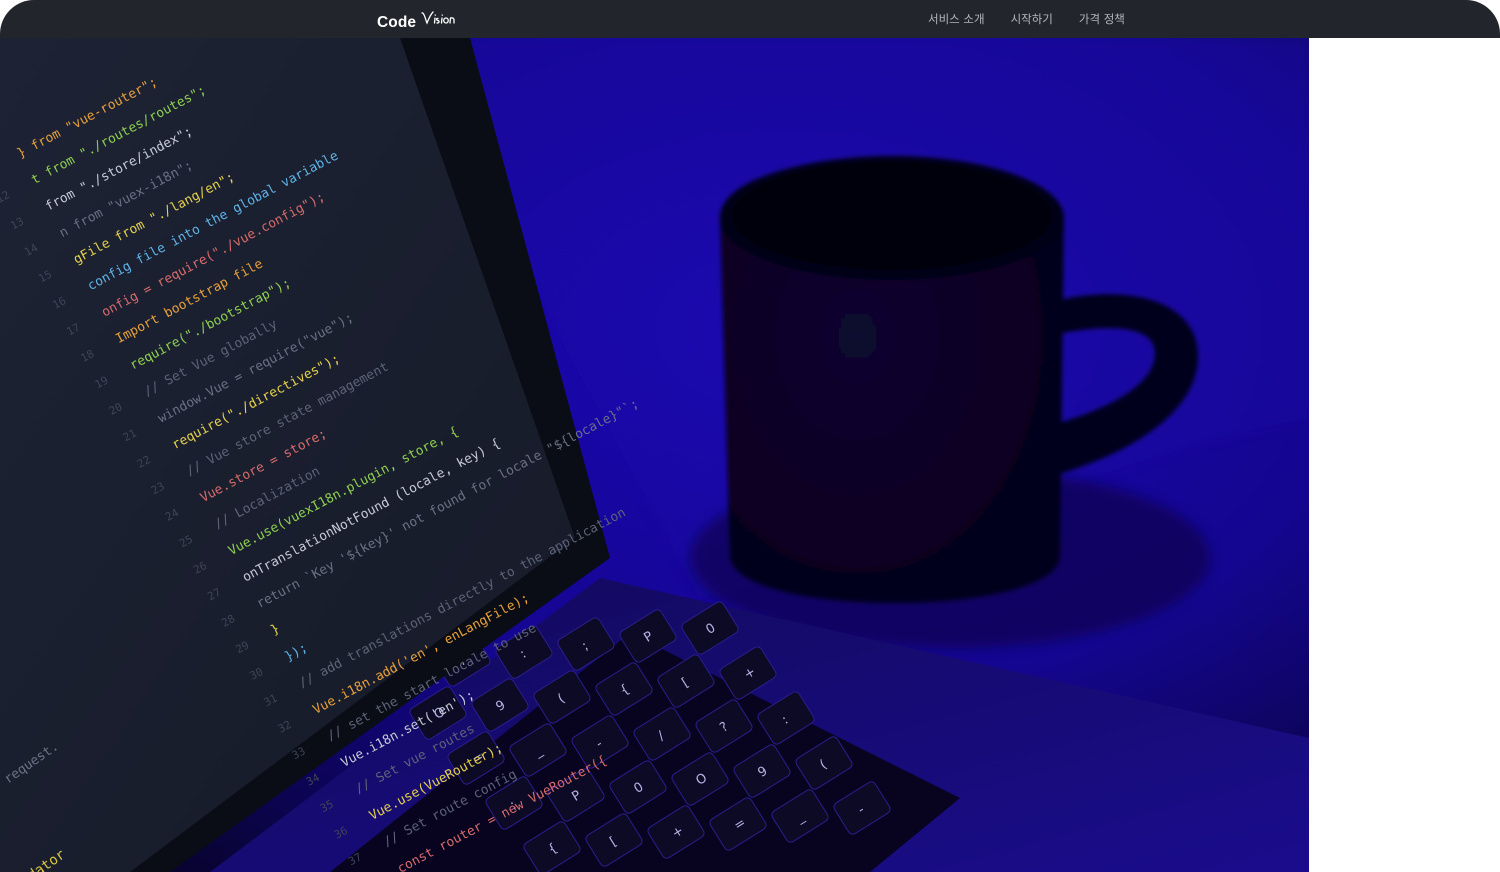 Image resolution: width=1500 pixels, height=872 pixels. I want to click on brand-logo-script, so click(439, 20).